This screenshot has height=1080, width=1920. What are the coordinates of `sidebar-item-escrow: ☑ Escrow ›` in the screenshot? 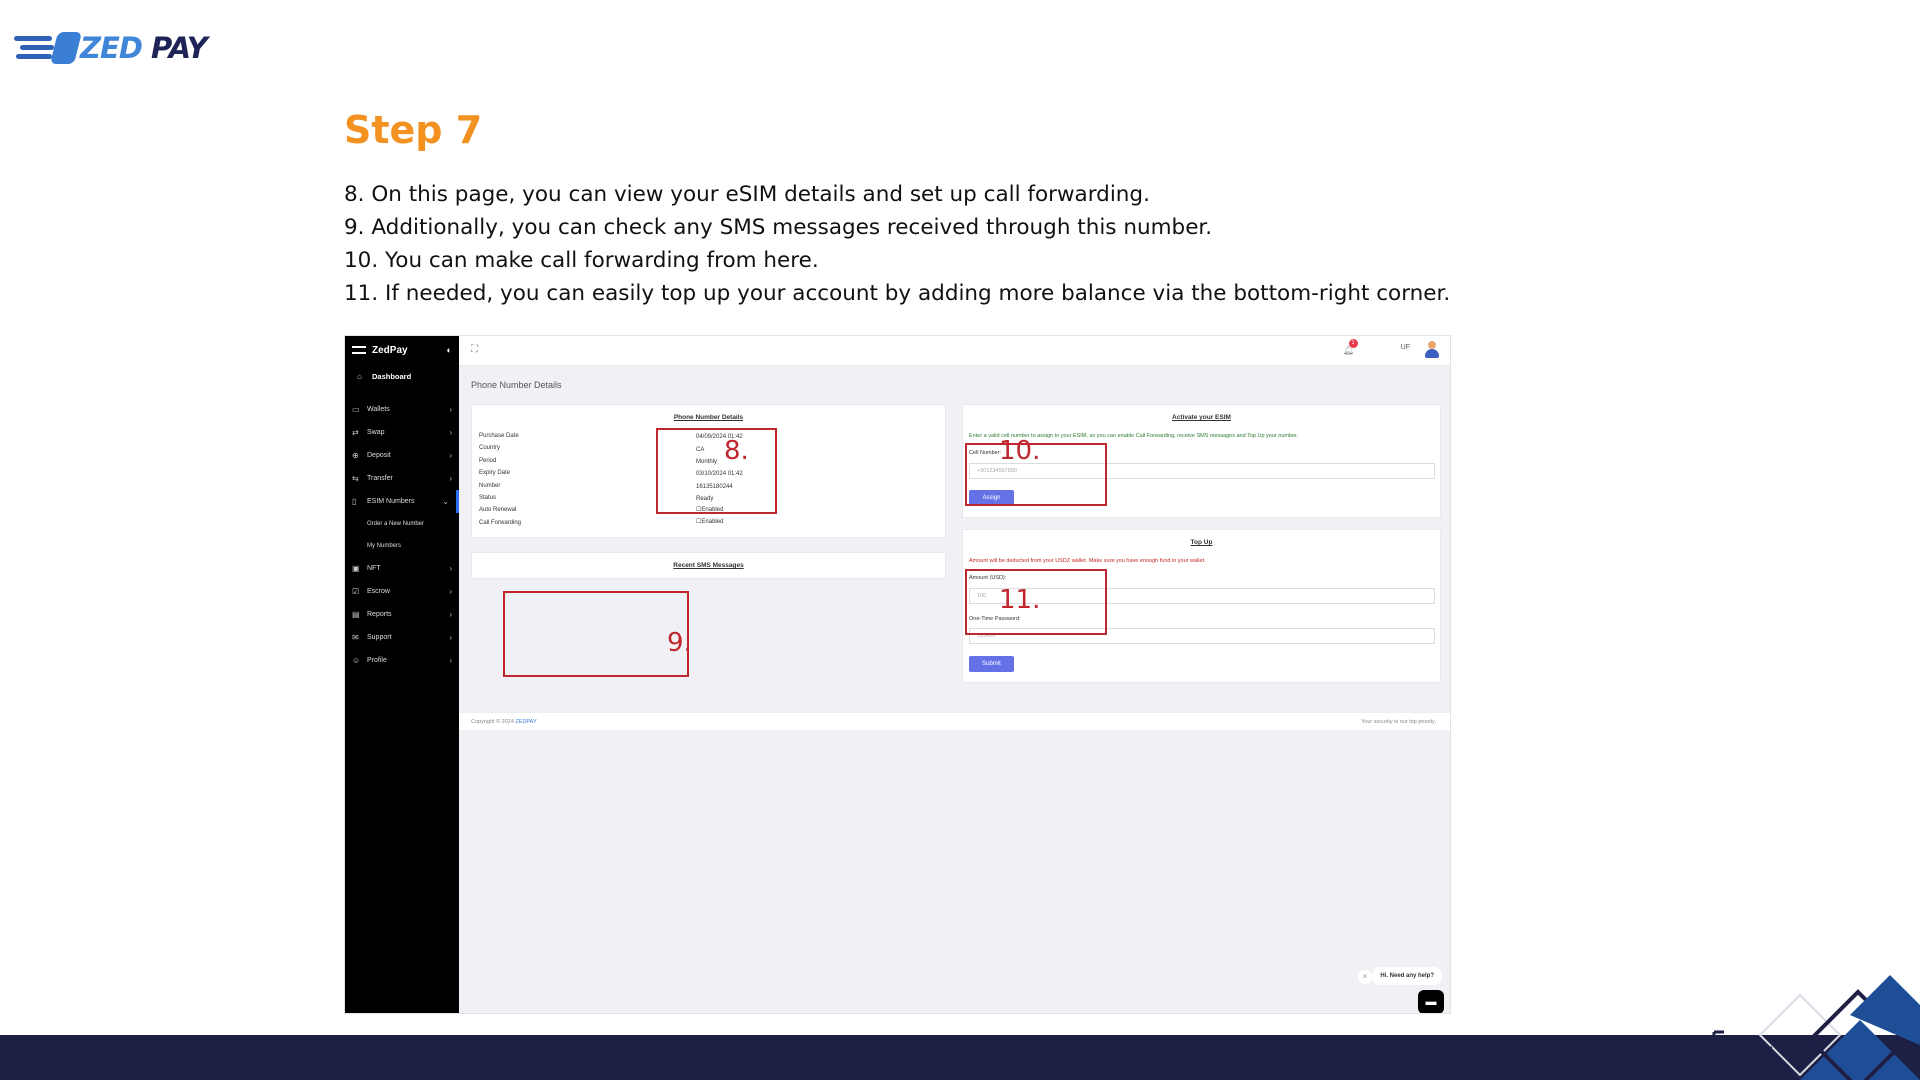 It's located at (402, 591).